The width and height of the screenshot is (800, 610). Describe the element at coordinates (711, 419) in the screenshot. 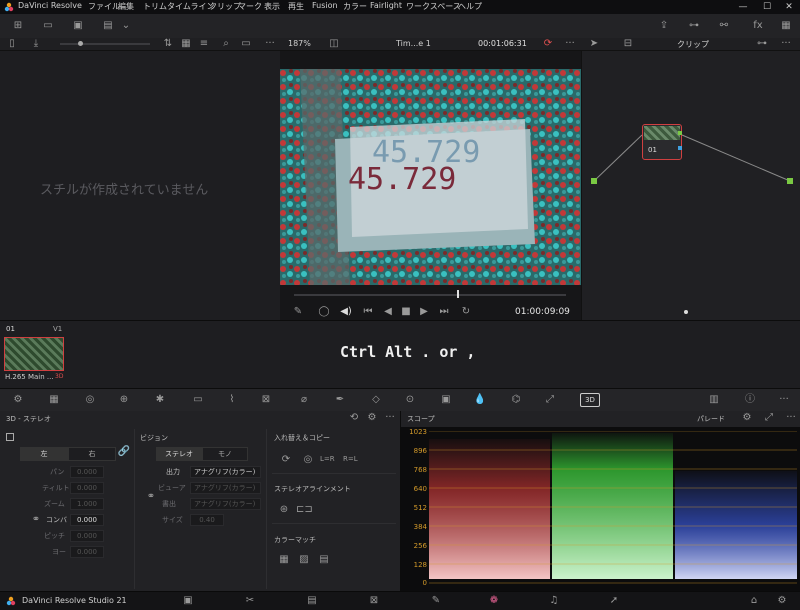

I see `scope-mode-dropdown: パレード` at that location.